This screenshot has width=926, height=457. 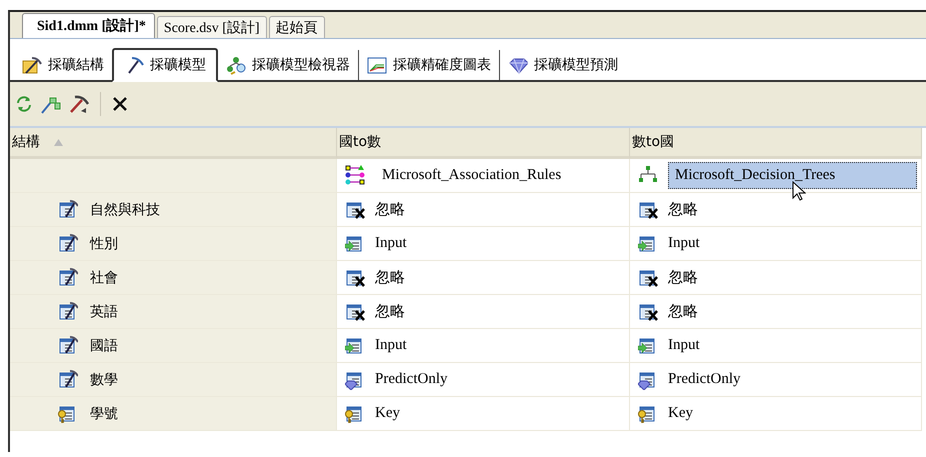 What do you see at coordinates (377, 65) in the screenshot?
I see `chart-icon` at bounding box center [377, 65].